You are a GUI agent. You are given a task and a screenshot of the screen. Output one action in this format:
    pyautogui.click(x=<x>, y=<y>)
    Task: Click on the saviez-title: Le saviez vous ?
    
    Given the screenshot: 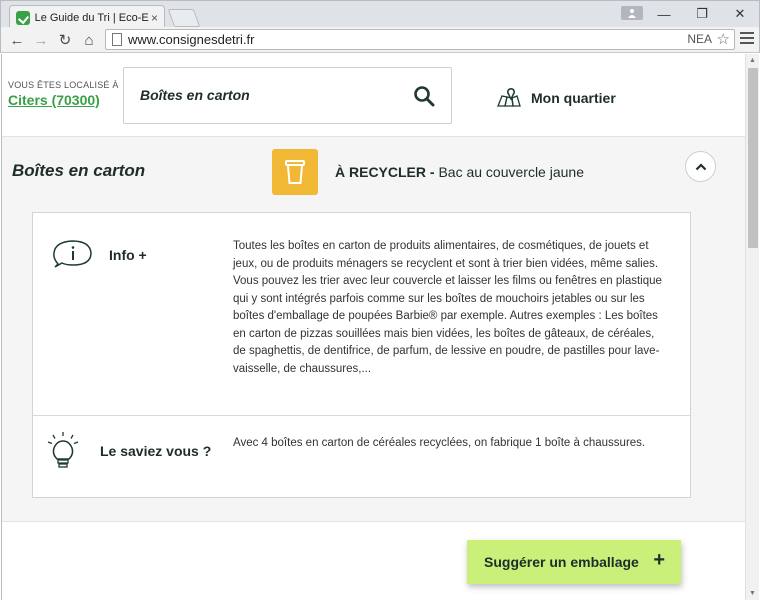 What is the action you would take?
    pyautogui.click(x=156, y=451)
    